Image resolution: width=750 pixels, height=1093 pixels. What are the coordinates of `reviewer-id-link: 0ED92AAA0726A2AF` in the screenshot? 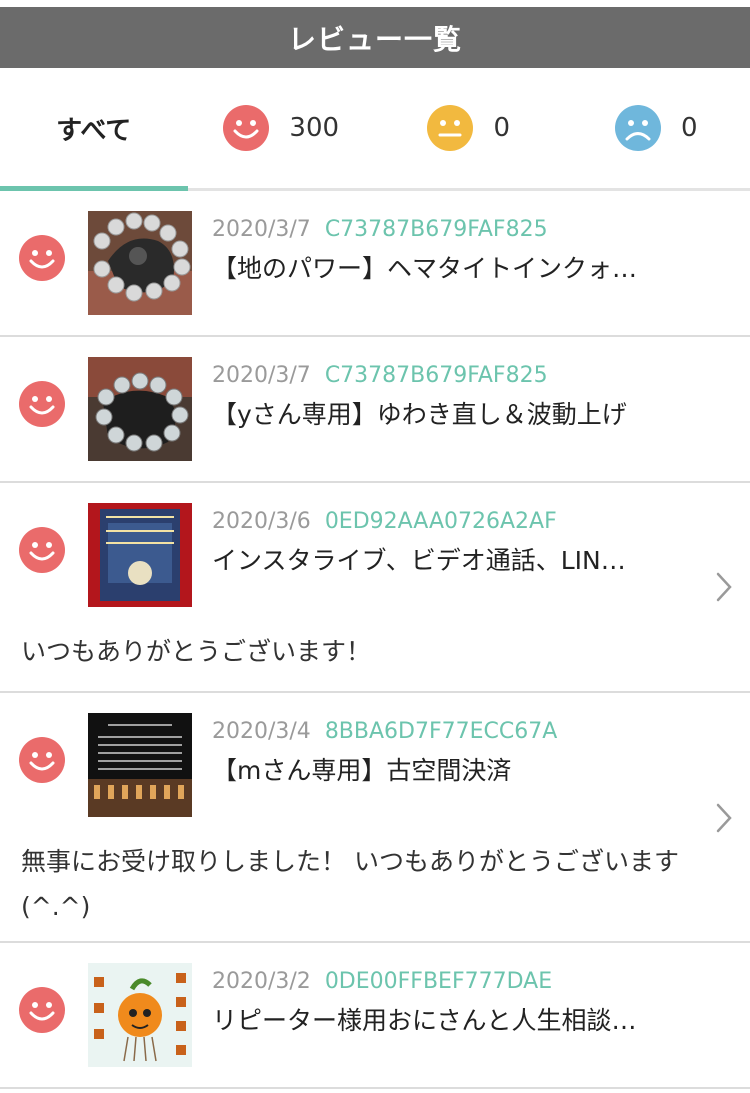 It's located at (441, 521).